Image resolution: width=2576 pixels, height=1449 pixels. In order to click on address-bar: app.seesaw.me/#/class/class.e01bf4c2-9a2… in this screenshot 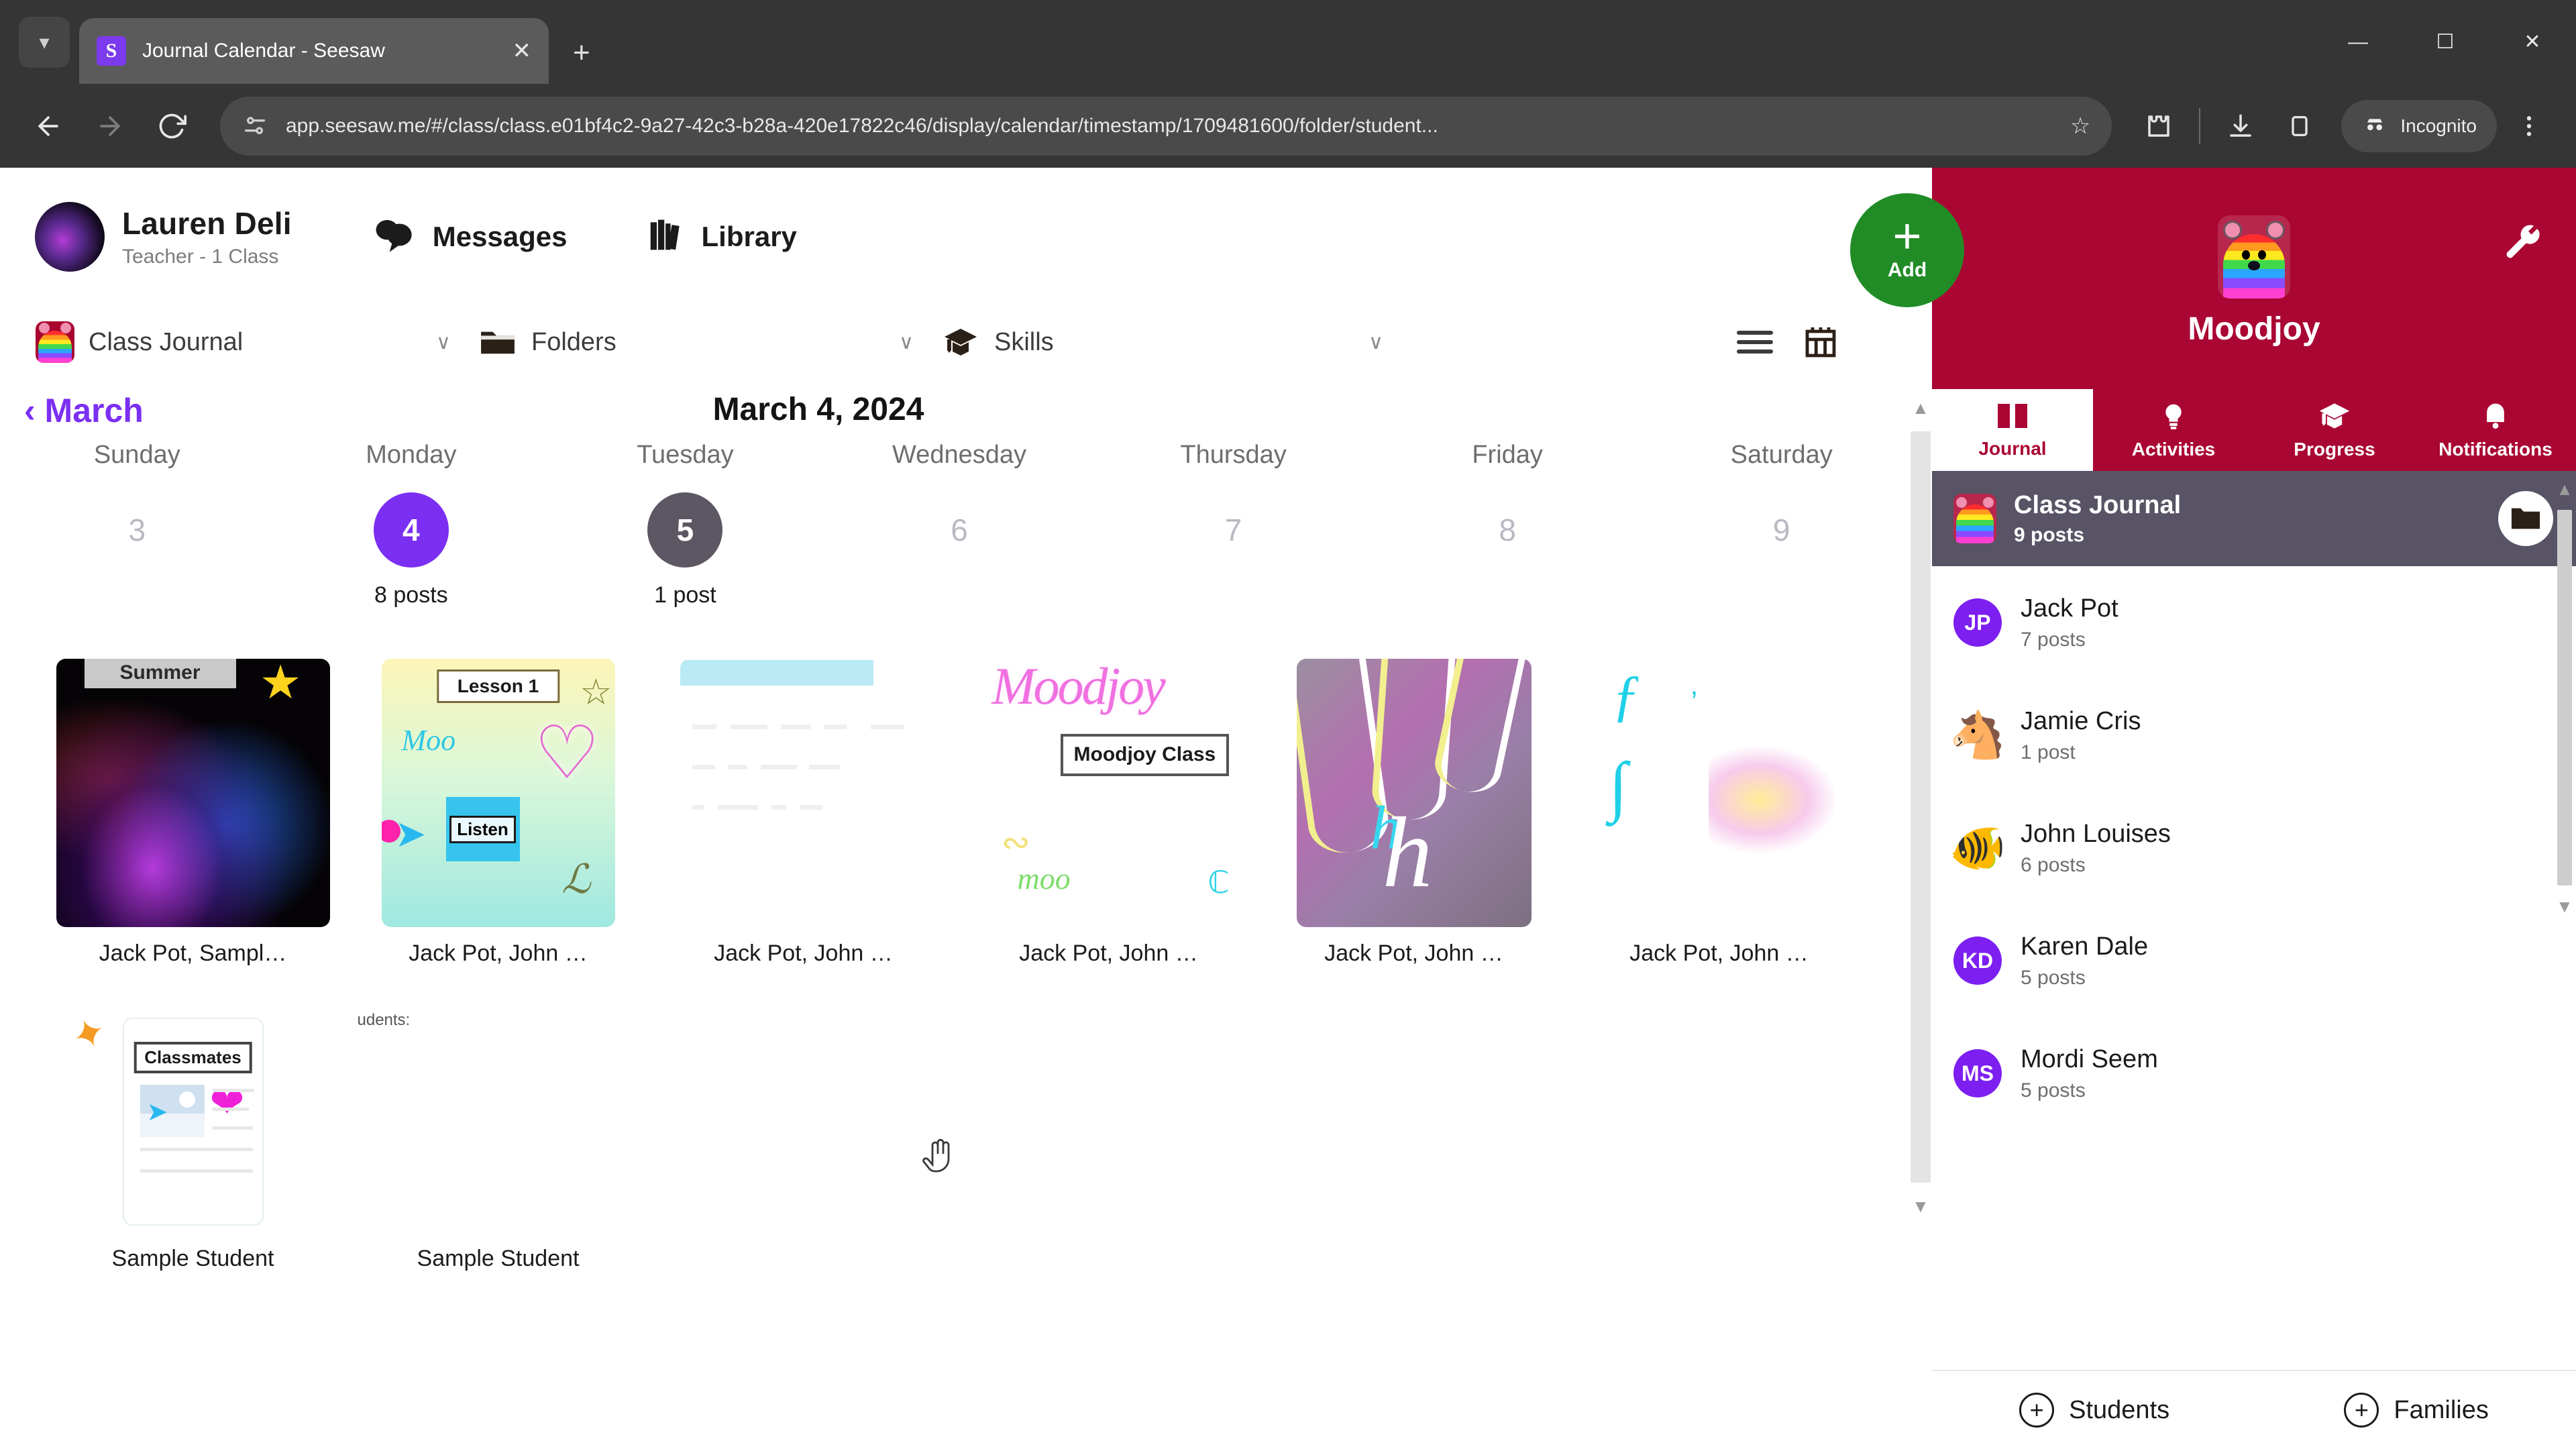, I will do `click(1166, 126)`.